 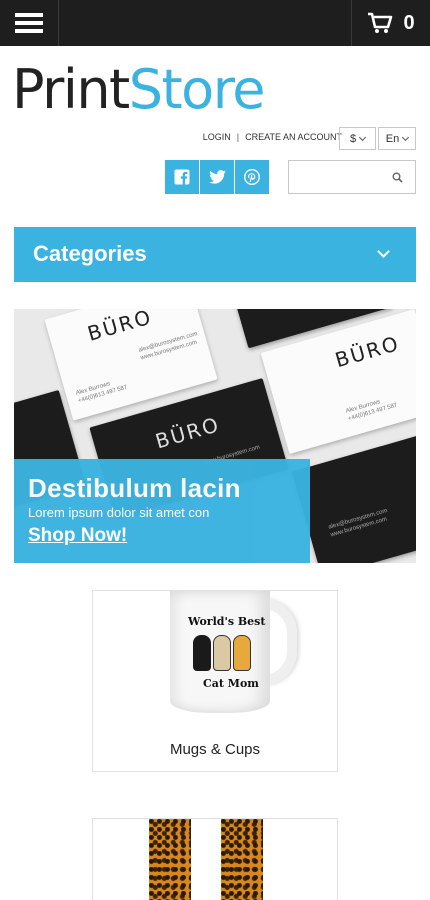 I want to click on cart-button: 0, so click(x=390, y=23).